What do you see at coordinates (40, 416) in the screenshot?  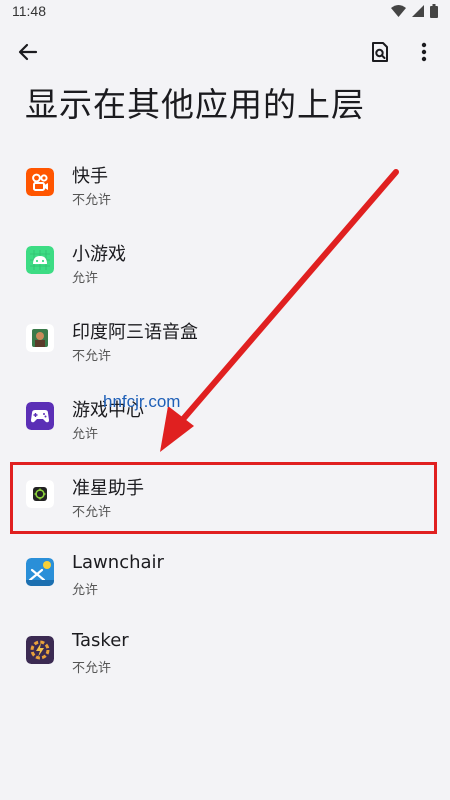 I see `gamepad-icon` at bounding box center [40, 416].